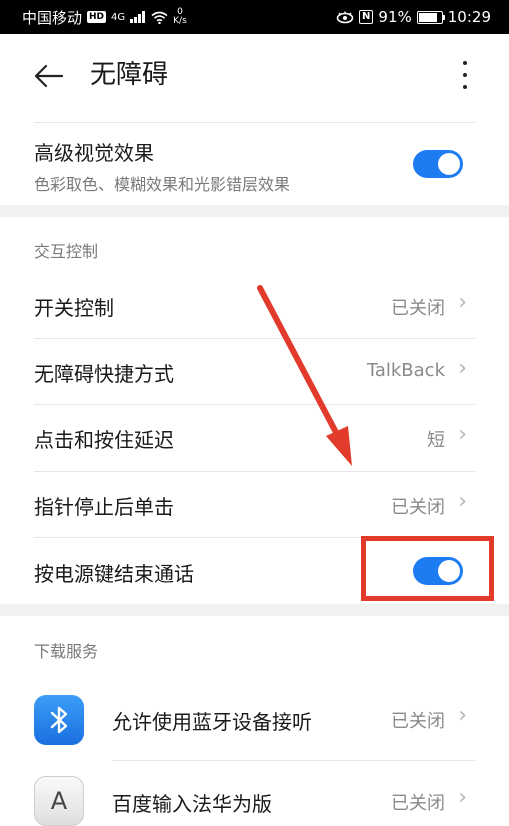 The width and height of the screenshot is (509, 826). Describe the element at coordinates (304, 375) in the screenshot. I see `annotation-arrow` at that location.